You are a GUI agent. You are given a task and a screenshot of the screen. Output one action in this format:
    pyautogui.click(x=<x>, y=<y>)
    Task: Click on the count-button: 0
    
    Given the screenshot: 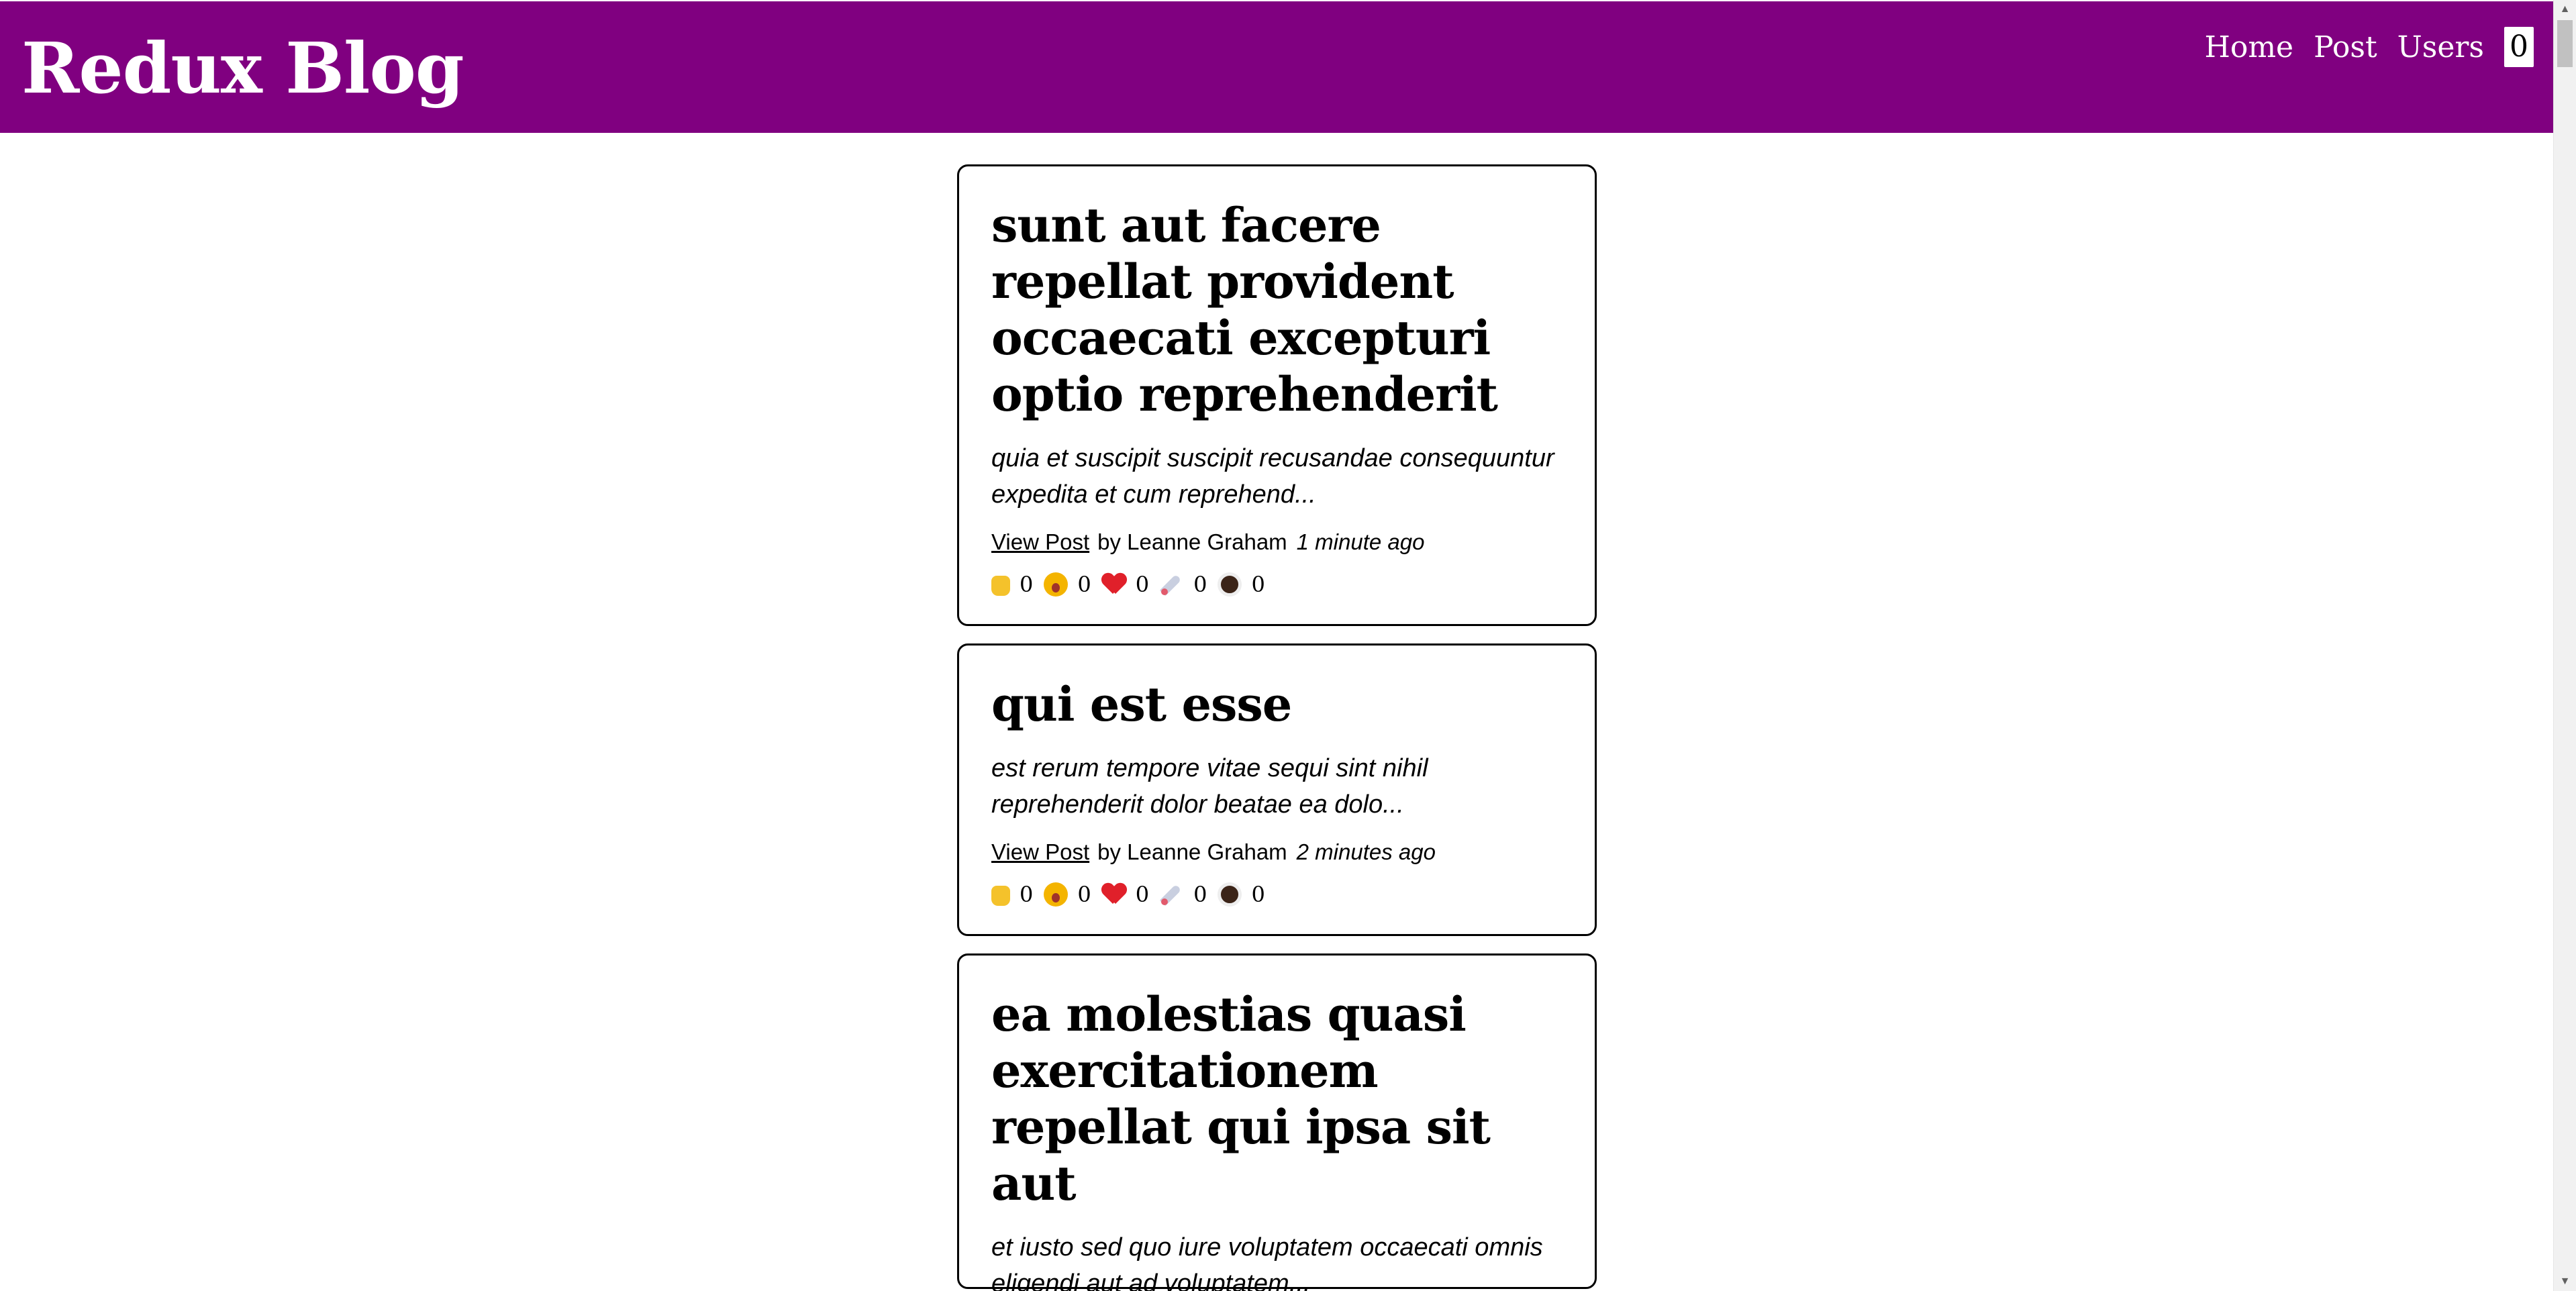 What is the action you would take?
    pyautogui.click(x=2519, y=47)
    